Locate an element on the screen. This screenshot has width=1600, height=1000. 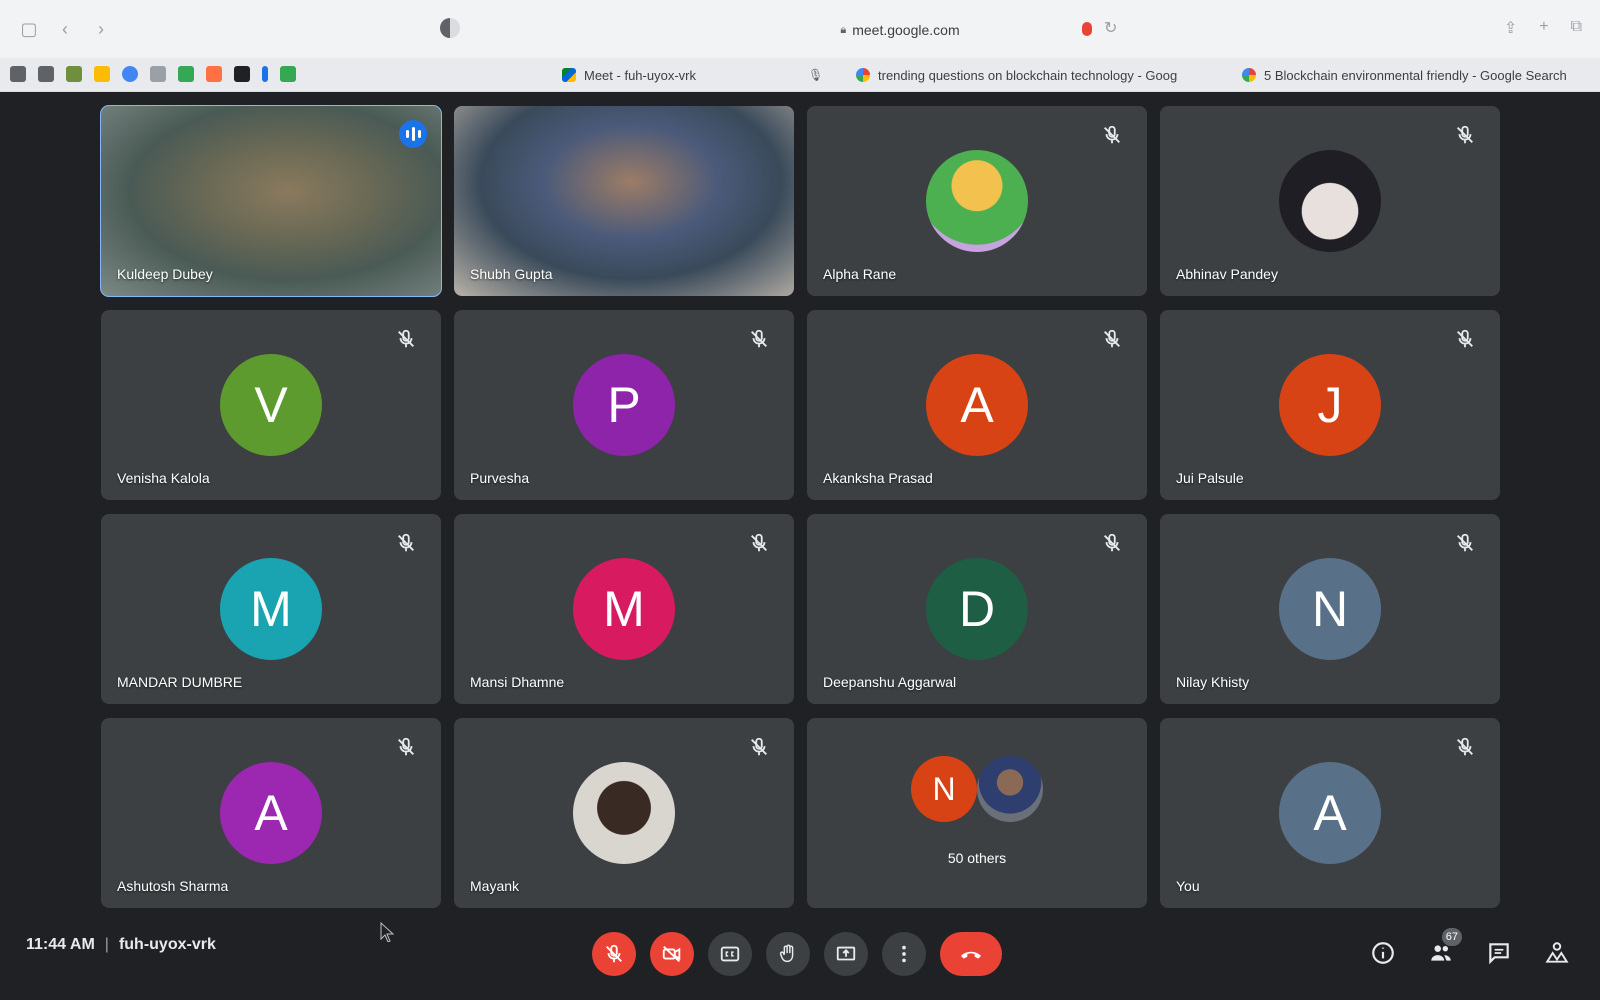
participant-name: Mansi Dhamne is located at coordinates (517, 682).